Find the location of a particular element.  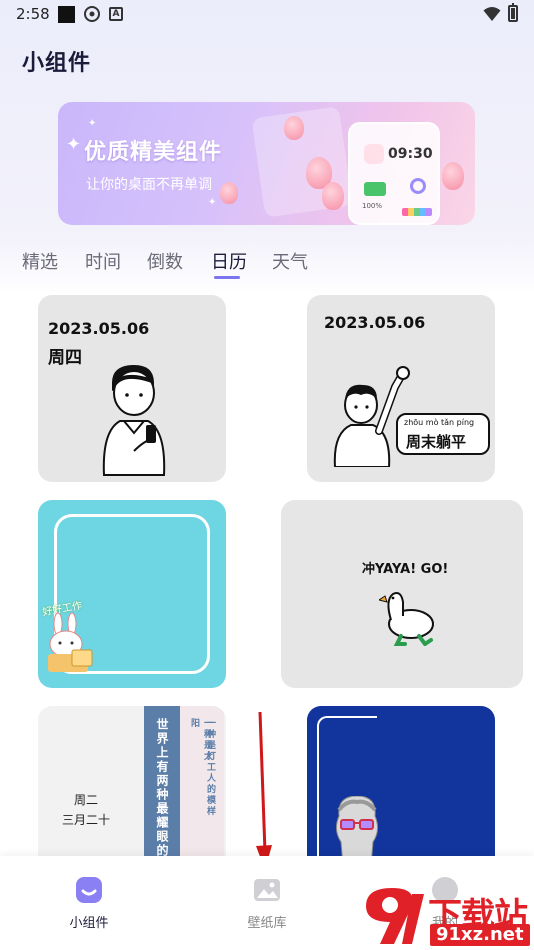

notification-square-icon is located at coordinates (66, 14).